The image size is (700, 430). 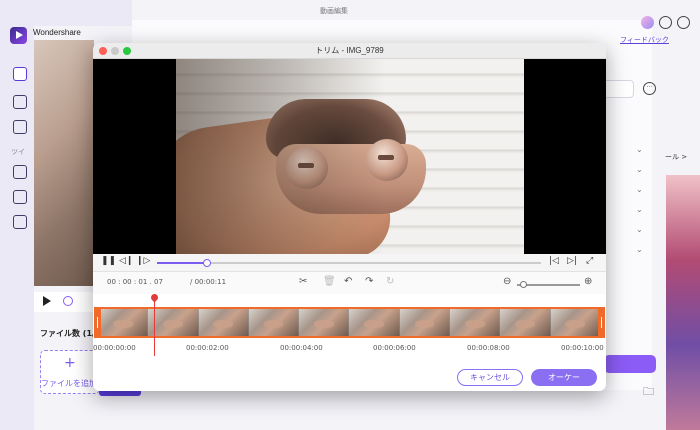 I want to click on total-duration: / 00:00:11, so click(x=208, y=282).